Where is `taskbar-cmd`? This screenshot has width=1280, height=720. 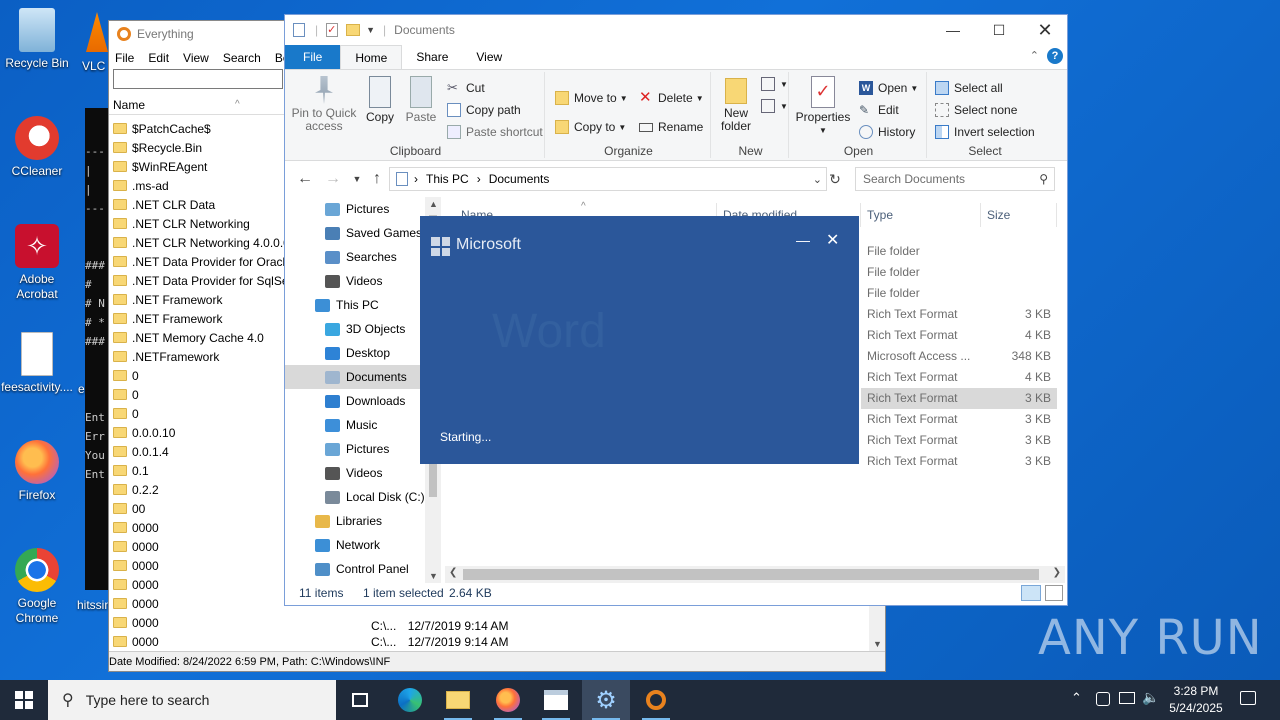 taskbar-cmd is located at coordinates (556, 700).